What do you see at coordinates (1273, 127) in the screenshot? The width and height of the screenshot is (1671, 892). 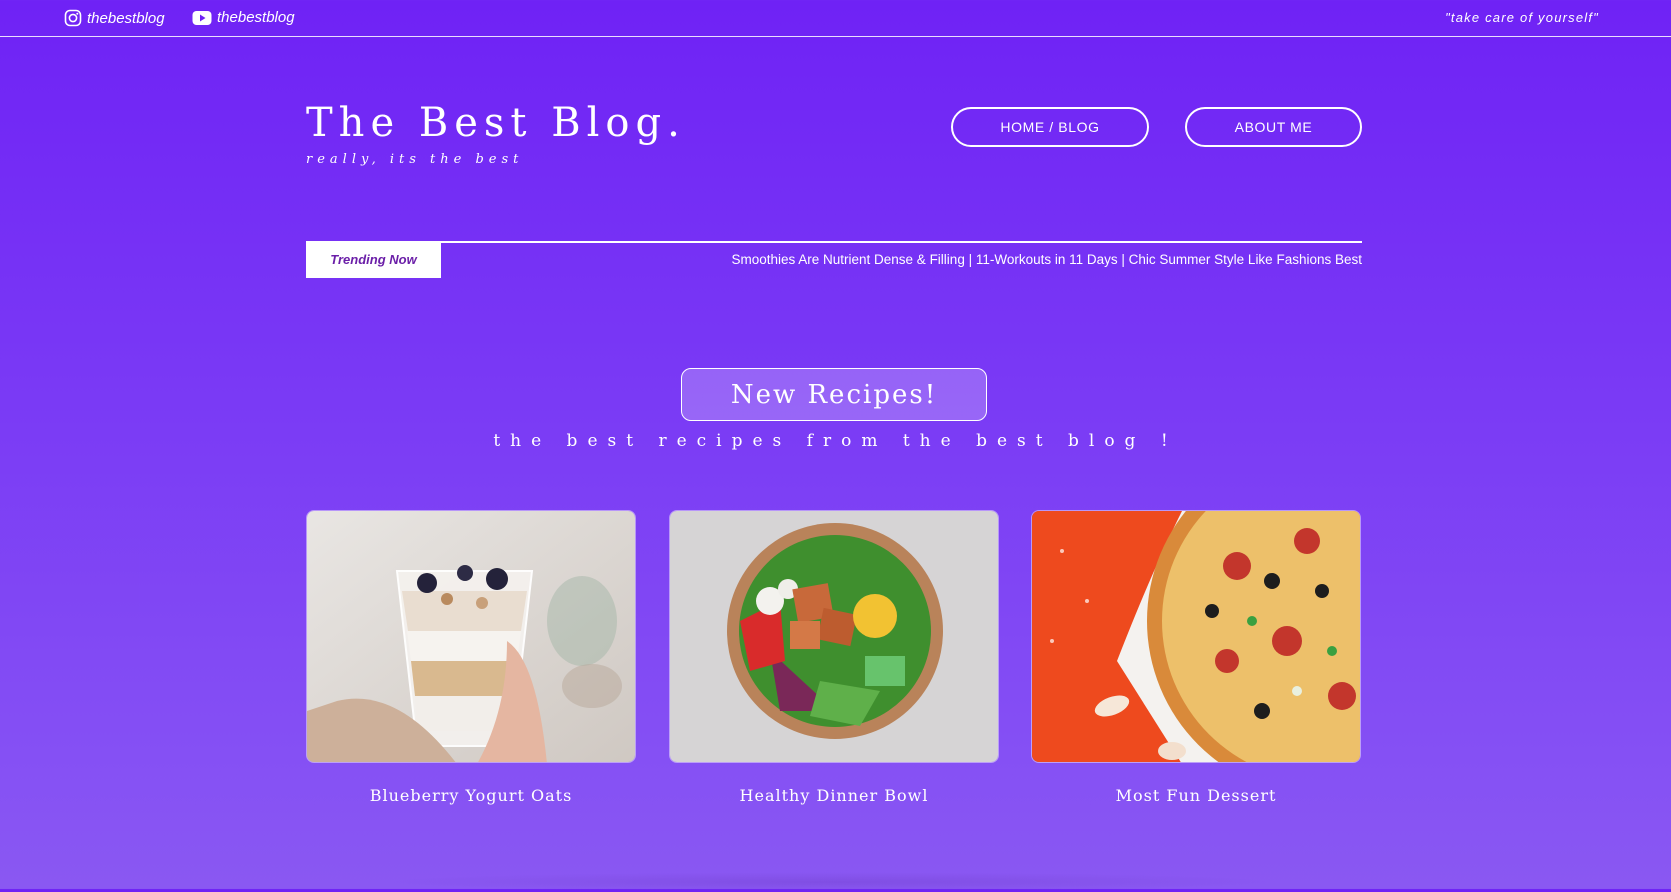 I see `about-me-button: ABOUT ME` at bounding box center [1273, 127].